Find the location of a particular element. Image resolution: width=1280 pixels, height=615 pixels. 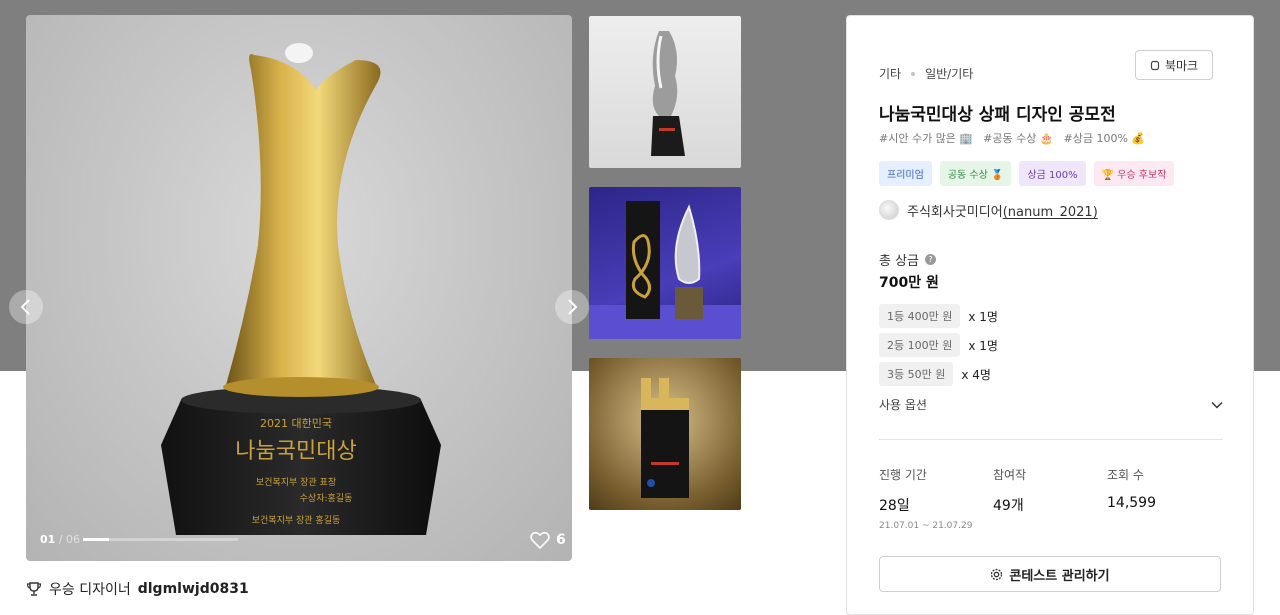

hashtag: #공동 수상 🎂 is located at coordinates (1018, 138).